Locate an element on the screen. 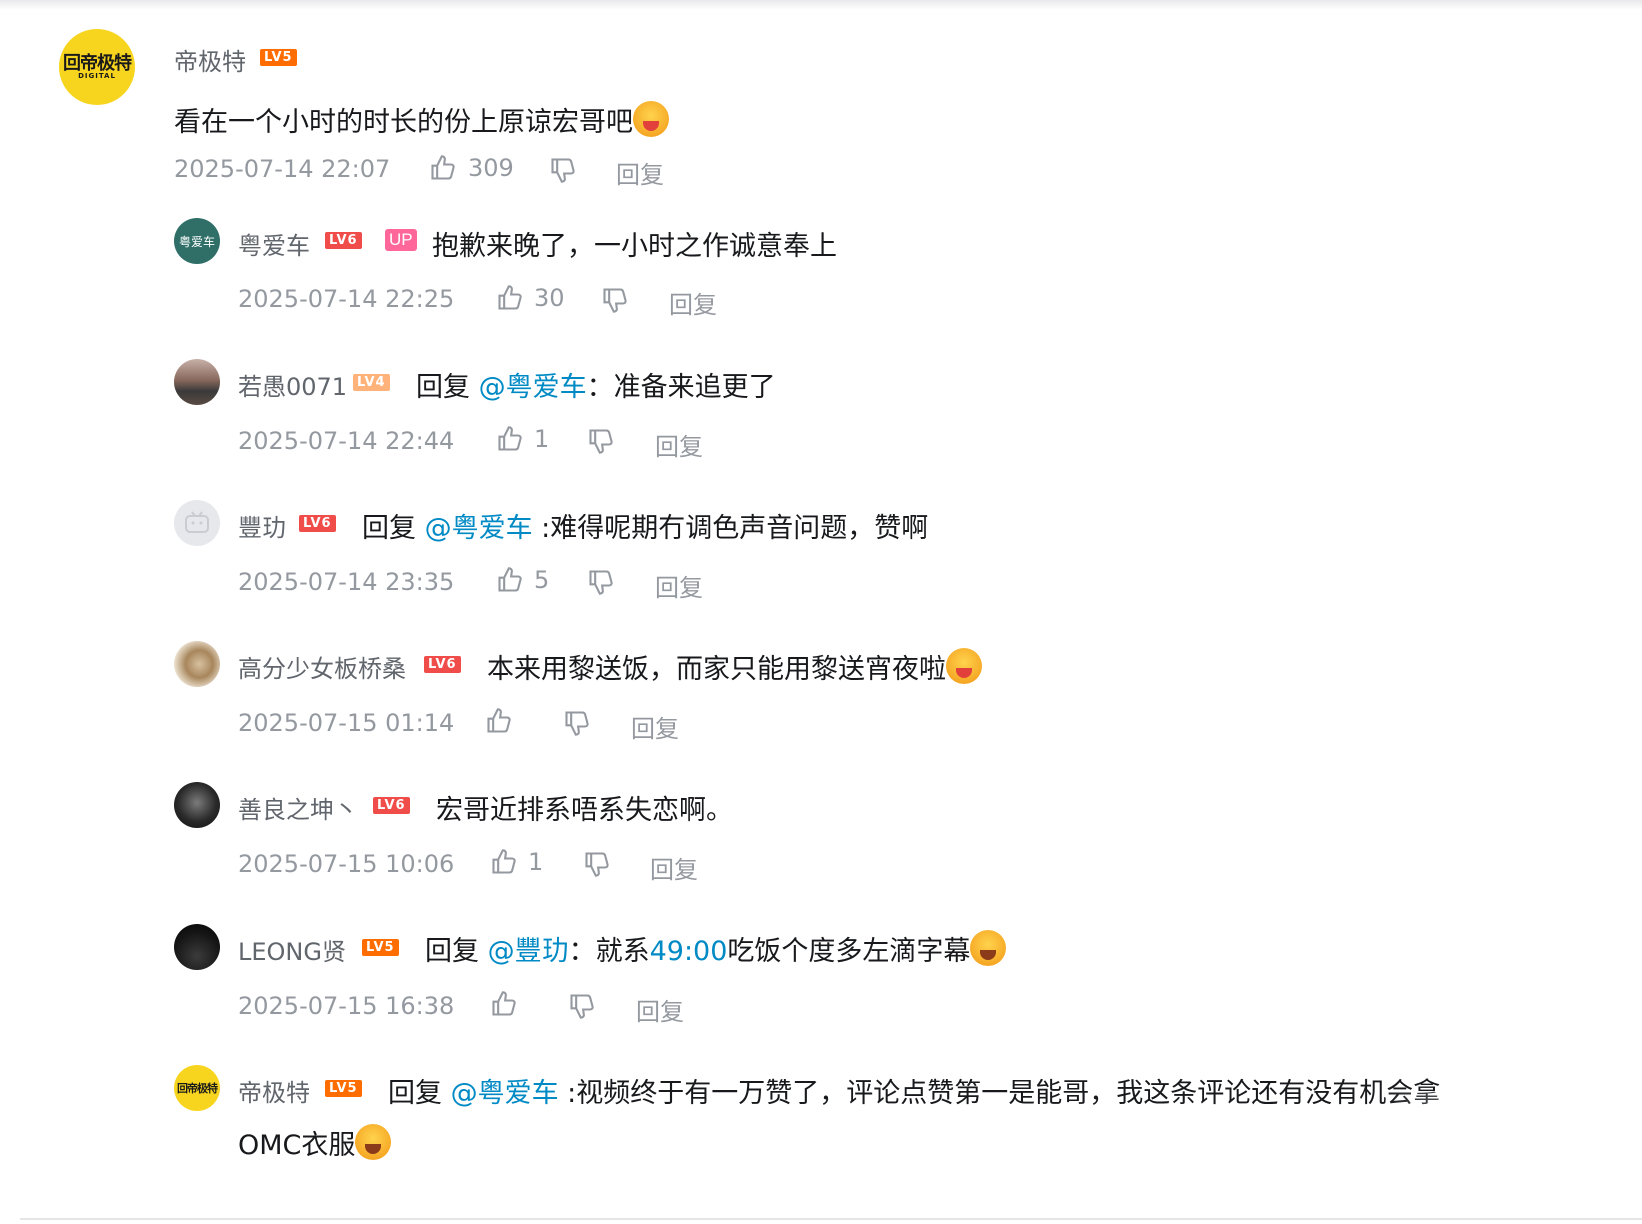 The width and height of the screenshot is (1642, 1224). like-count: 309 is located at coordinates (491, 168).